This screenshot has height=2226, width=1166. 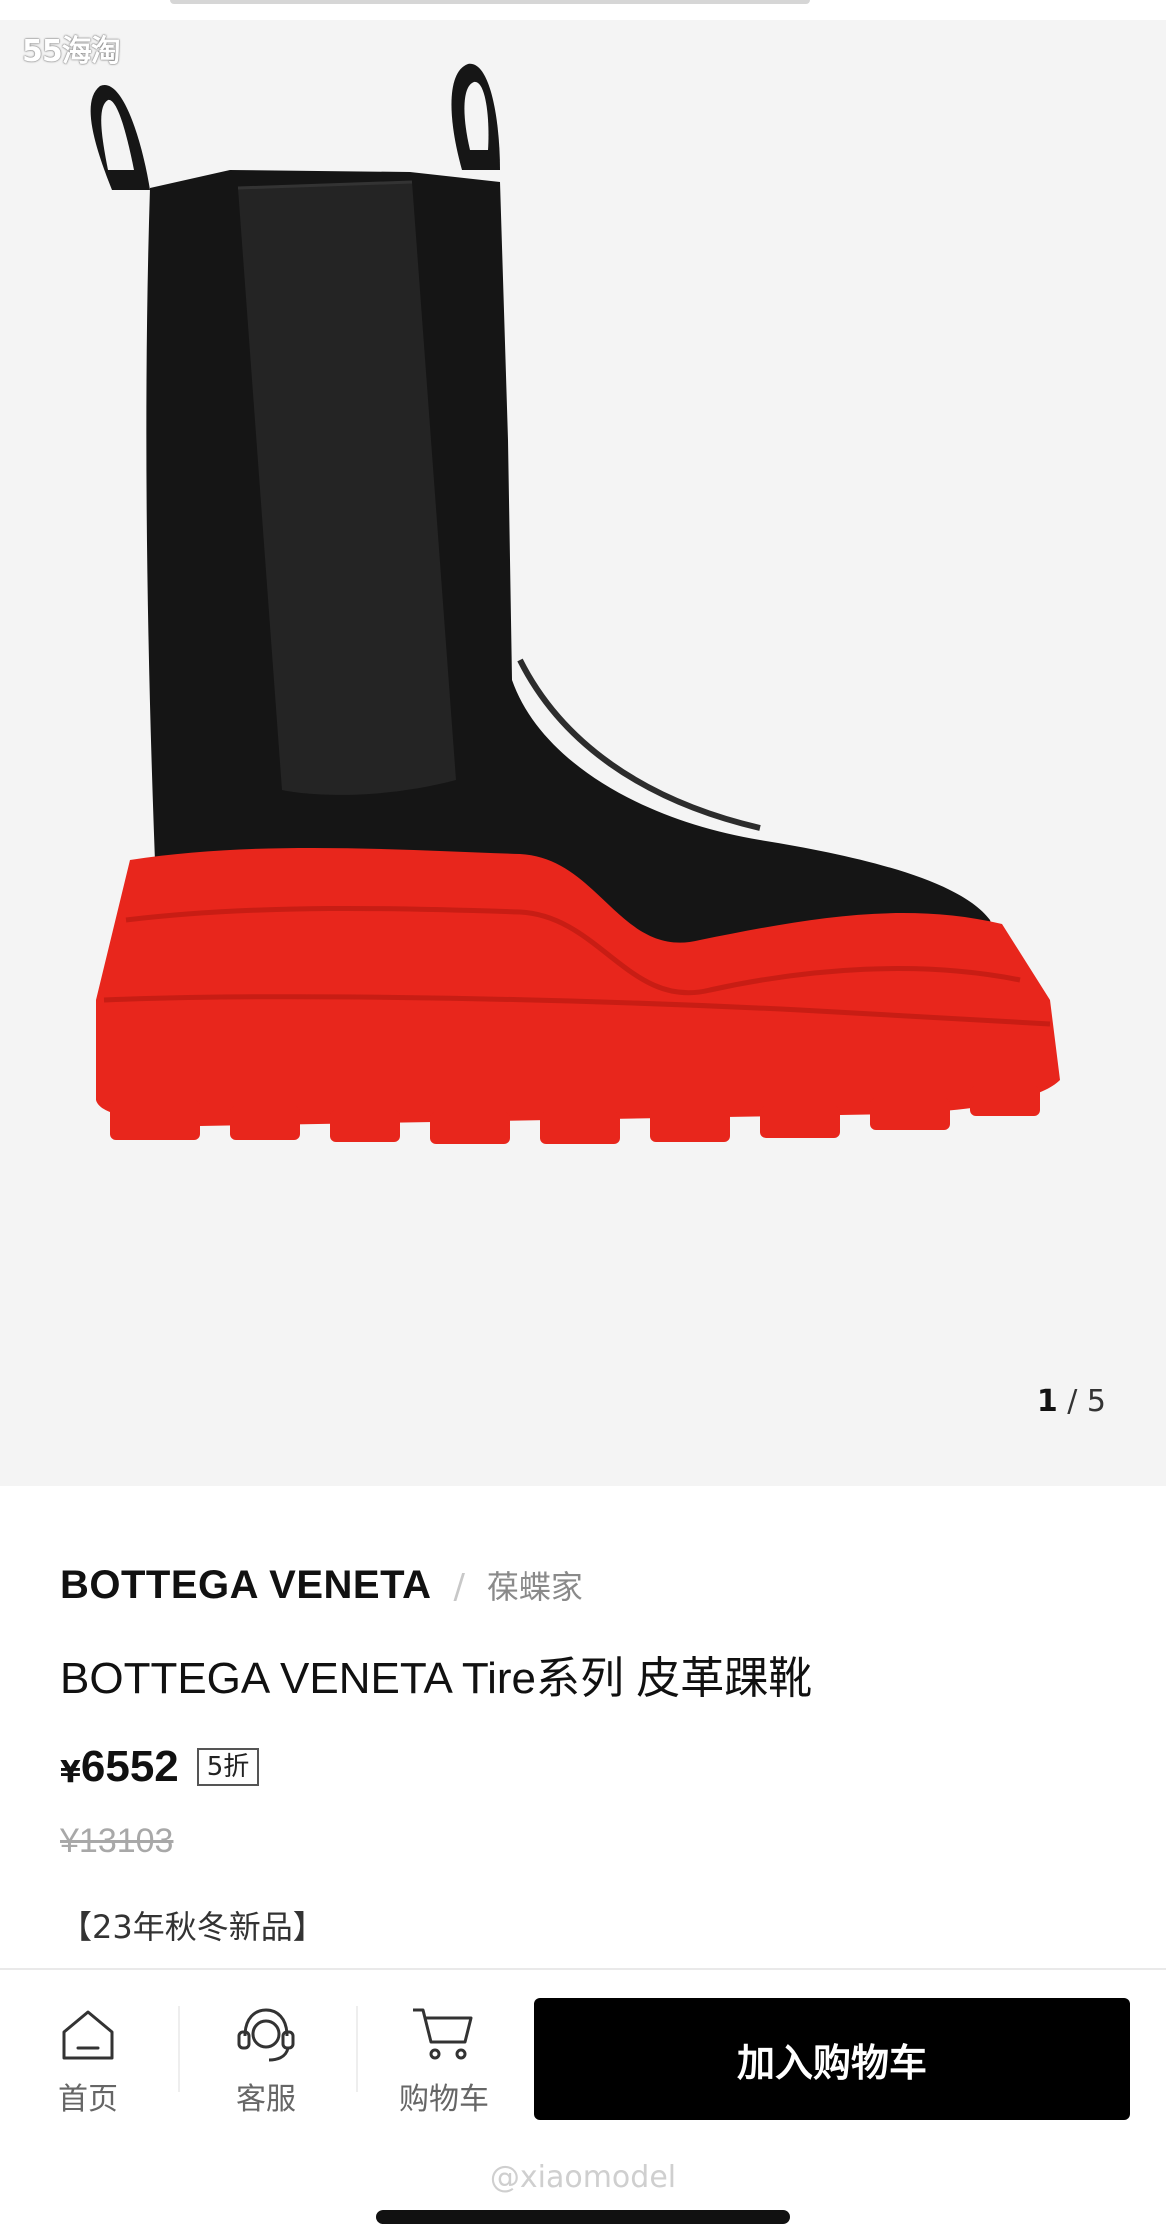 What do you see at coordinates (832, 2059) in the screenshot?
I see `add-to-cart-button: 加入购物车` at bounding box center [832, 2059].